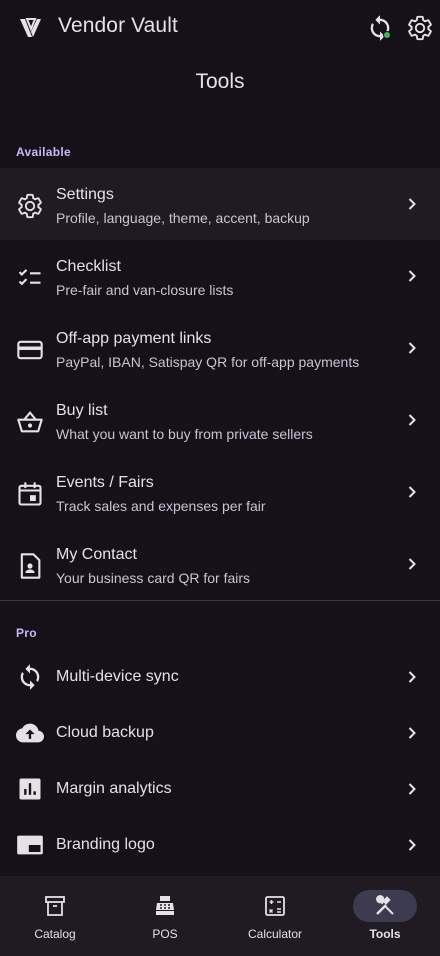  Describe the element at coordinates (29, 277) in the screenshot. I see `checklist-icon` at that location.